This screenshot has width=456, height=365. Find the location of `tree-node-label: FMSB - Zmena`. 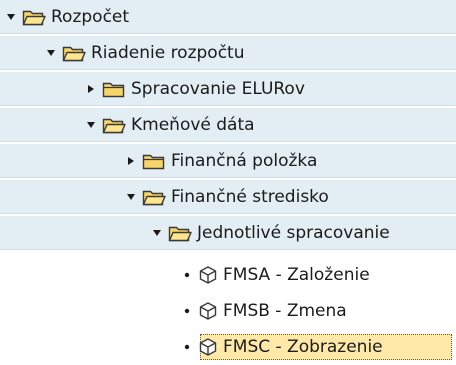

tree-node-label: FMSB - Zmena is located at coordinates (285, 310).